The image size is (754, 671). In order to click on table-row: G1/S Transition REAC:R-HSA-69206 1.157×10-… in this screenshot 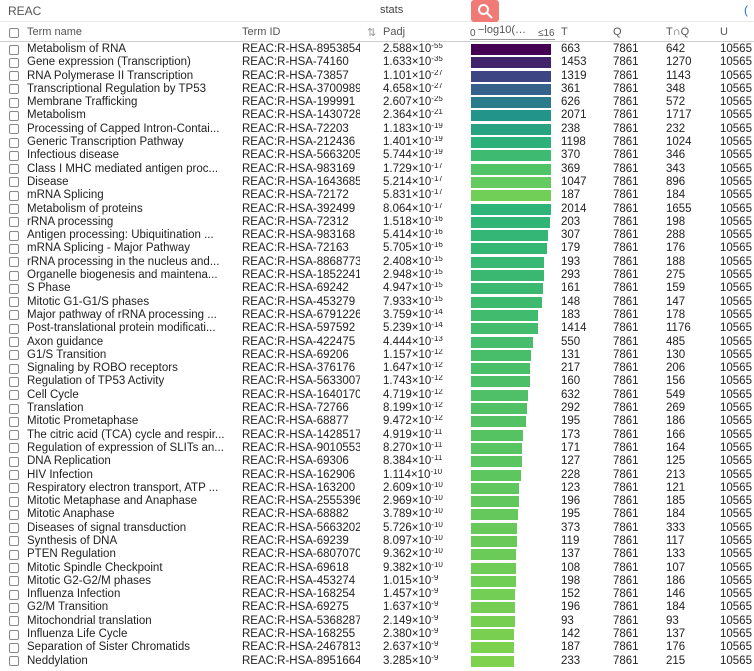, I will do `click(377, 355)`.